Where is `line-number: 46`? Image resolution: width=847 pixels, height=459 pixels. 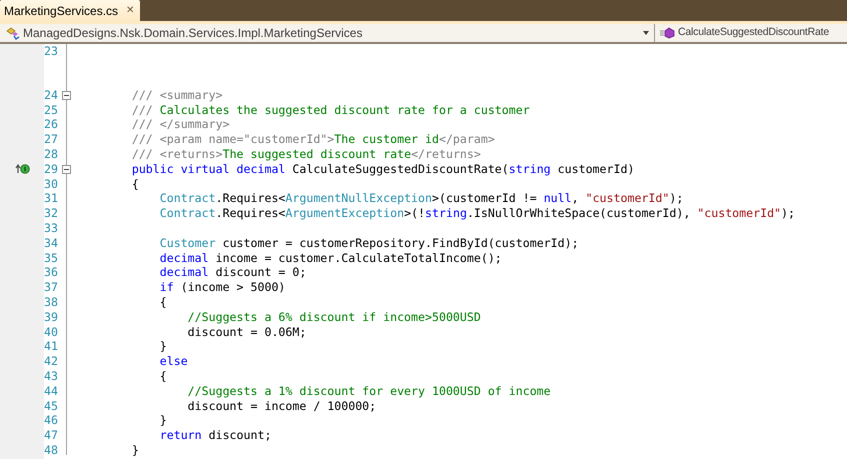
line-number: 46 is located at coordinates (51, 420).